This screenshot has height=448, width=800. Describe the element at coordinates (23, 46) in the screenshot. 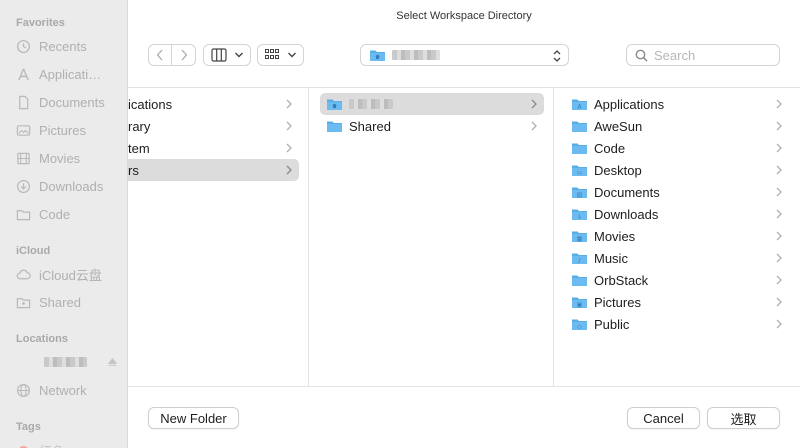

I see `clock-icon` at that location.